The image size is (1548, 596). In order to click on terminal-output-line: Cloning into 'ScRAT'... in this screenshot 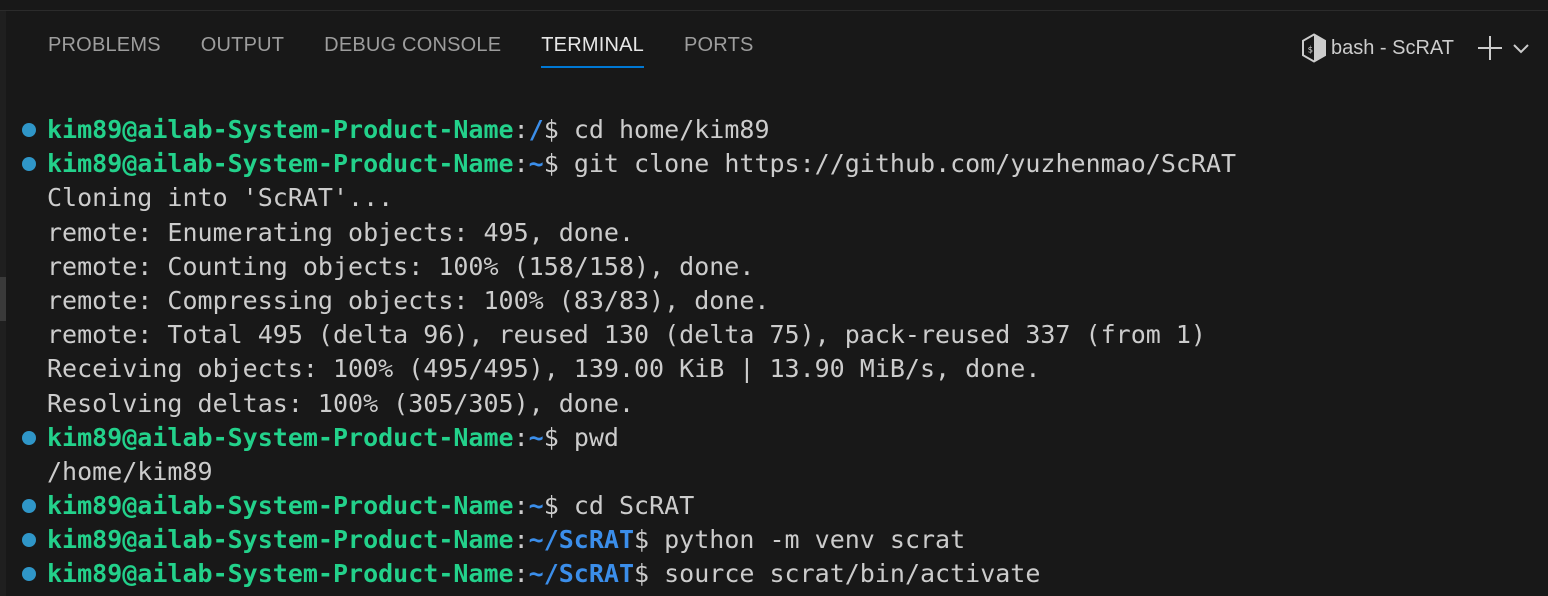, I will do `click(775, 198)`.